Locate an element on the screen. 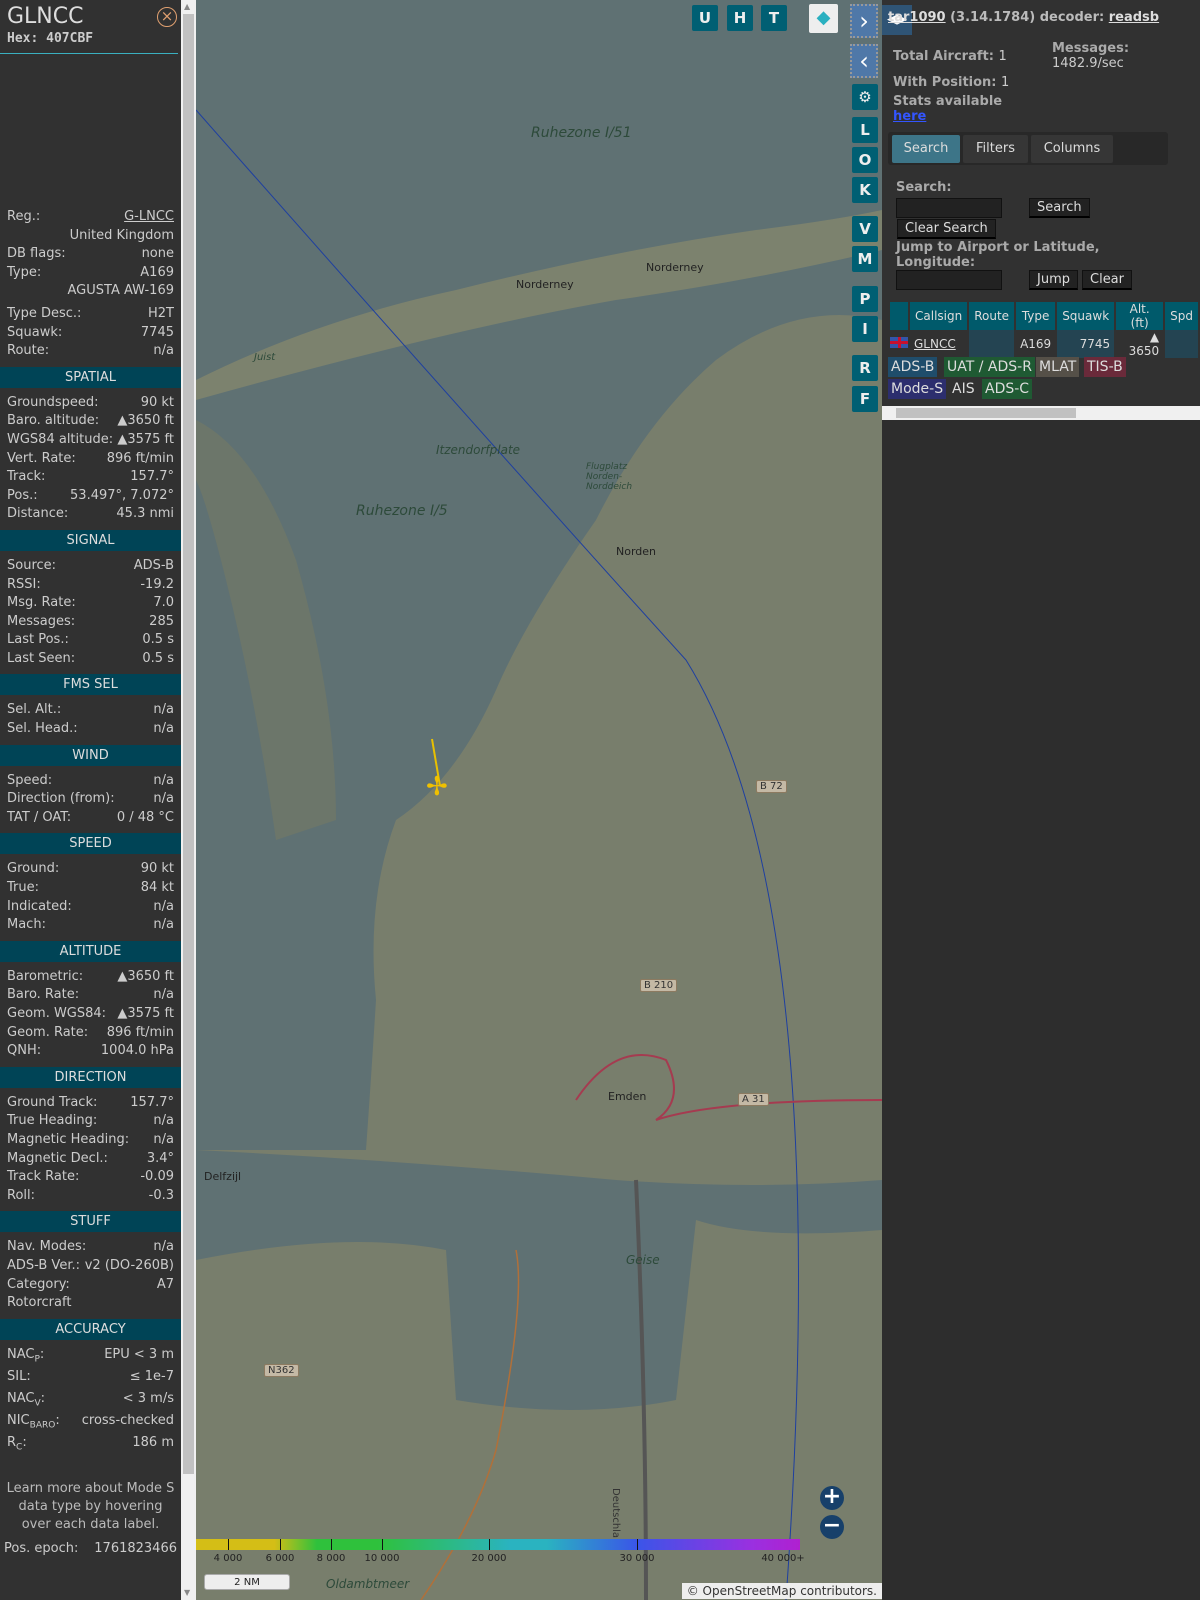 The height and width of the screenshot is (1600, 1200). info-value: ADS-B is located at coordinates (153, 565).